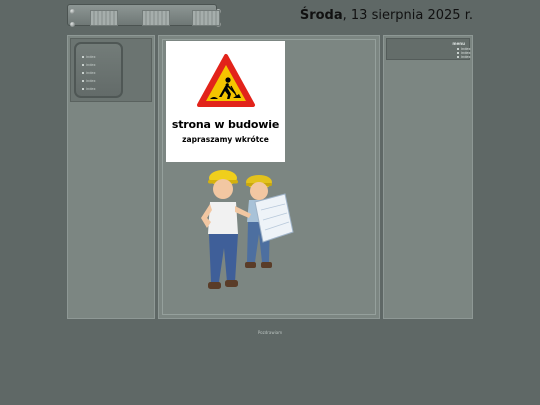  What do you see at coordinates (428, 177) in the screenshot?
I see `right-column: menu index index index` at bounding box center [428, 177].